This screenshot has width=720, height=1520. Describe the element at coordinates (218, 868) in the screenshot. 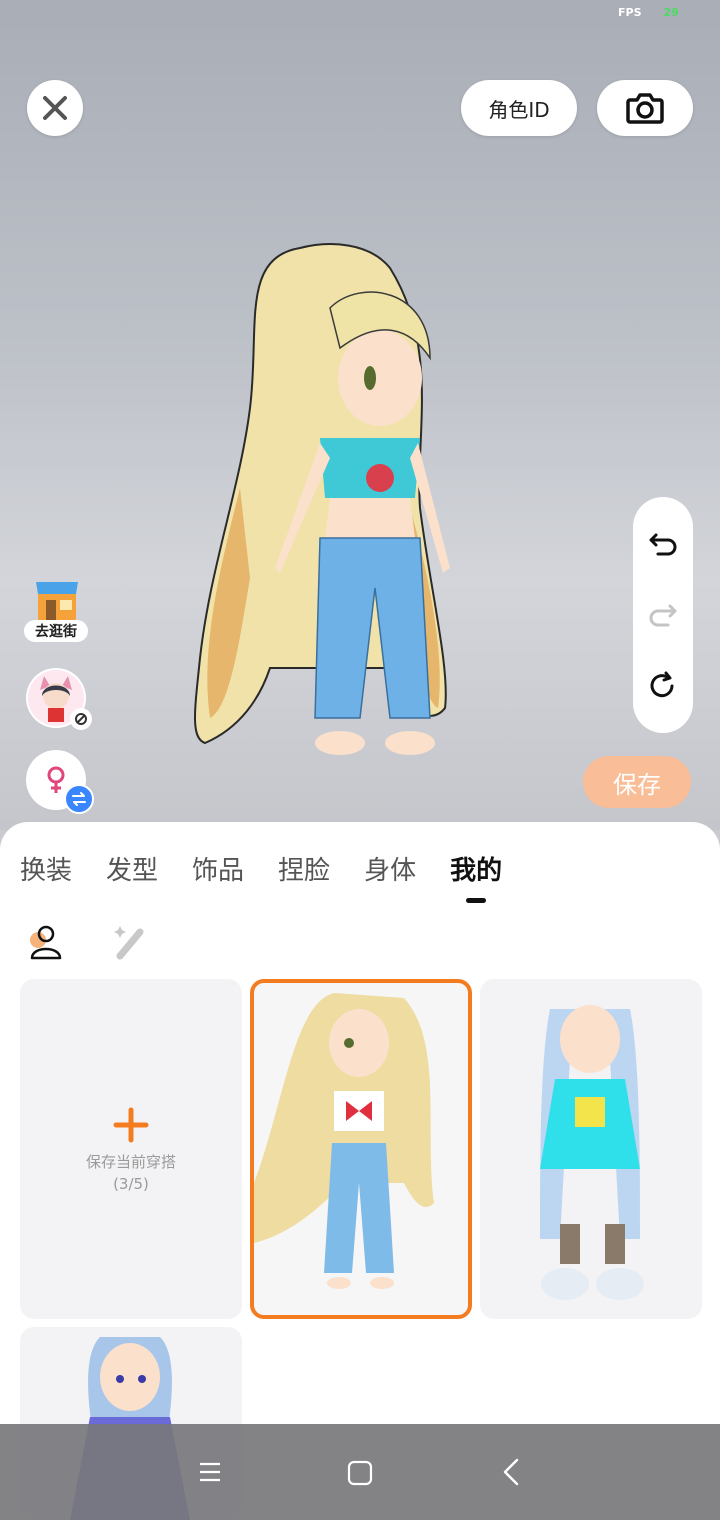

I see `tab-accessories: 饰品` at that location.